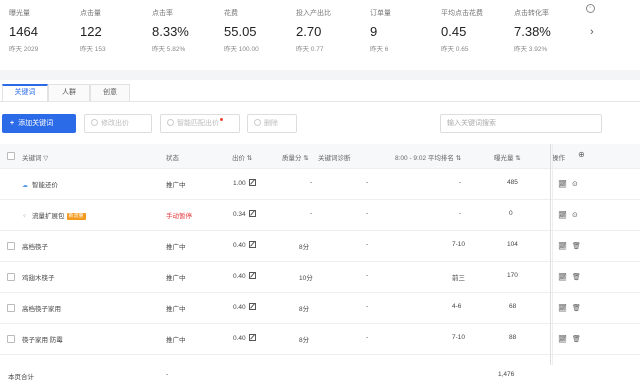 Image resolution: width=640 pixels, height=385 pixels. I want to click on keyword-tag: 新流量, so click(76, 216).